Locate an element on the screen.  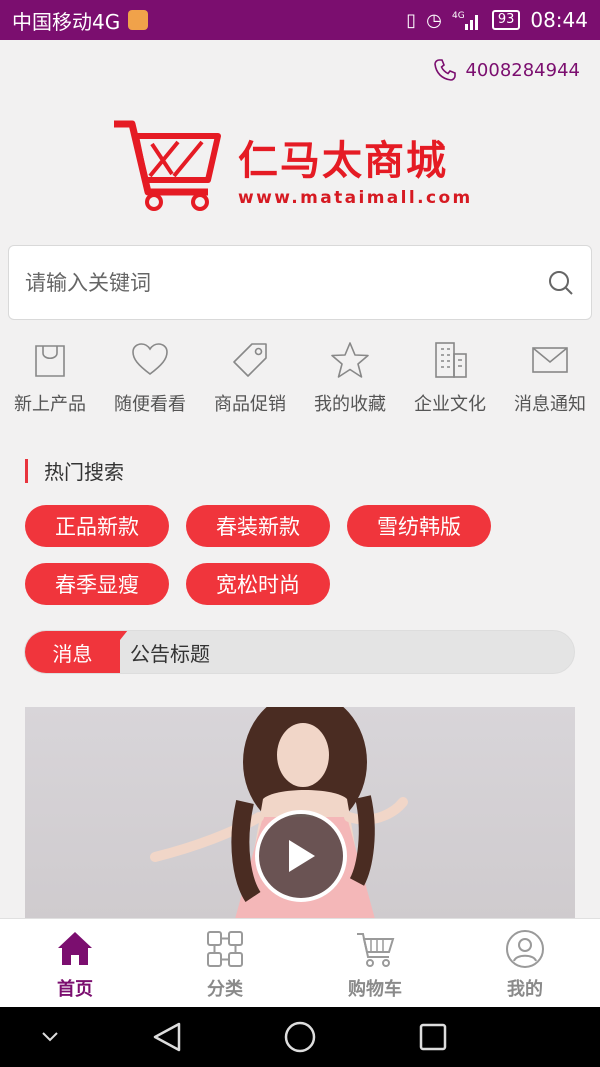
quick-nav-label: 企业文化 is located at coordinates (450, 404).